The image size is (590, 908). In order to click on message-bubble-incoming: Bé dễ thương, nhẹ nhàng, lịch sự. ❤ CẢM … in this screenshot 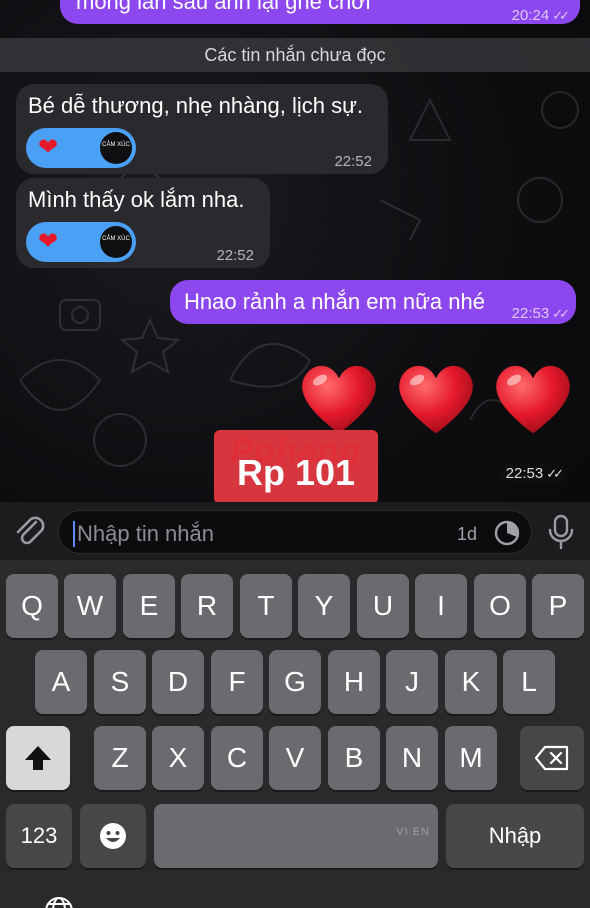, I will do `click(202, 129)`.